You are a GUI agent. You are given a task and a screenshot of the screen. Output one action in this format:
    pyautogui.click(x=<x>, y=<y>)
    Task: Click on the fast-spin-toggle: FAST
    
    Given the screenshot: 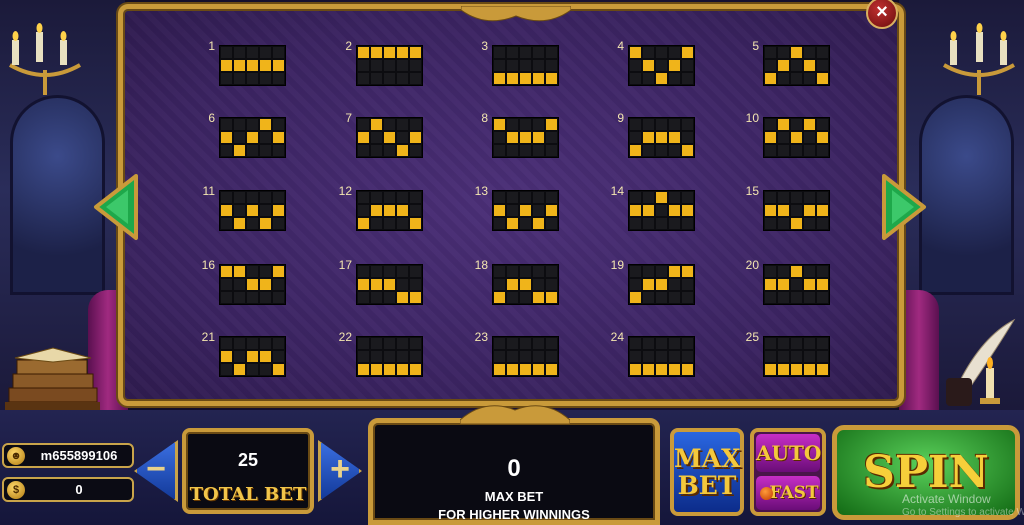 What is the action you would take?
    pyautogui.click(x=788, y=493)
    